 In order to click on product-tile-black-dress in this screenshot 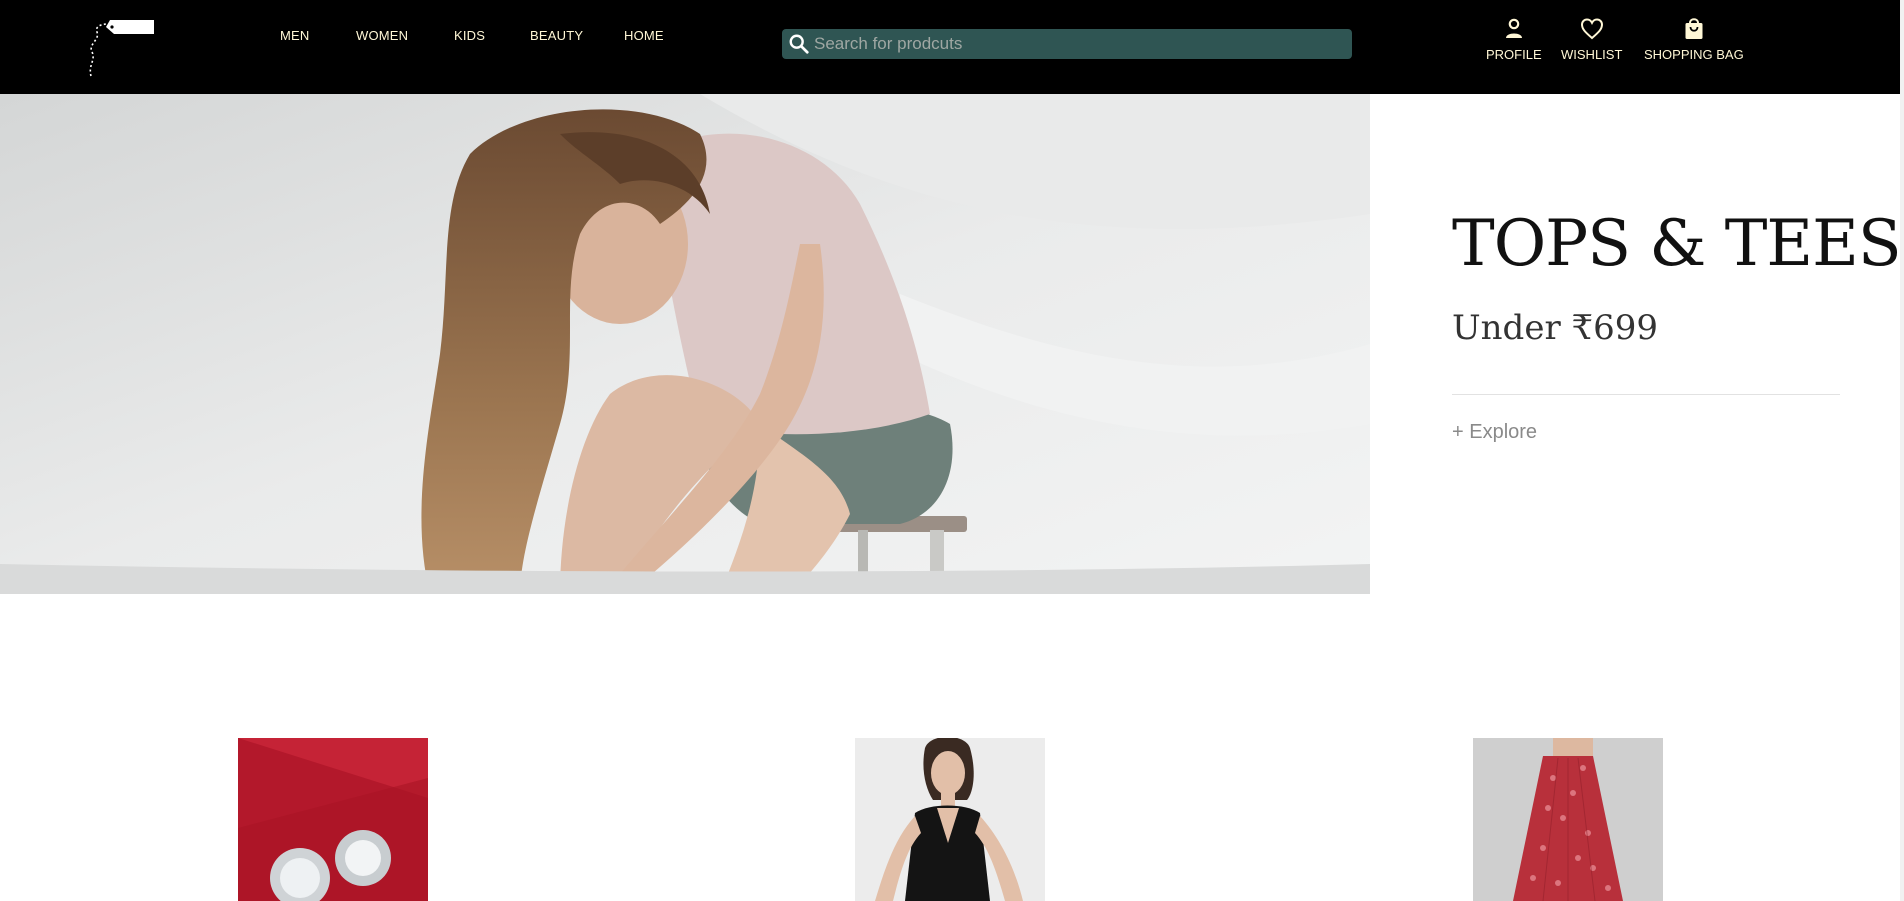, I will do `click(950, 819)`.